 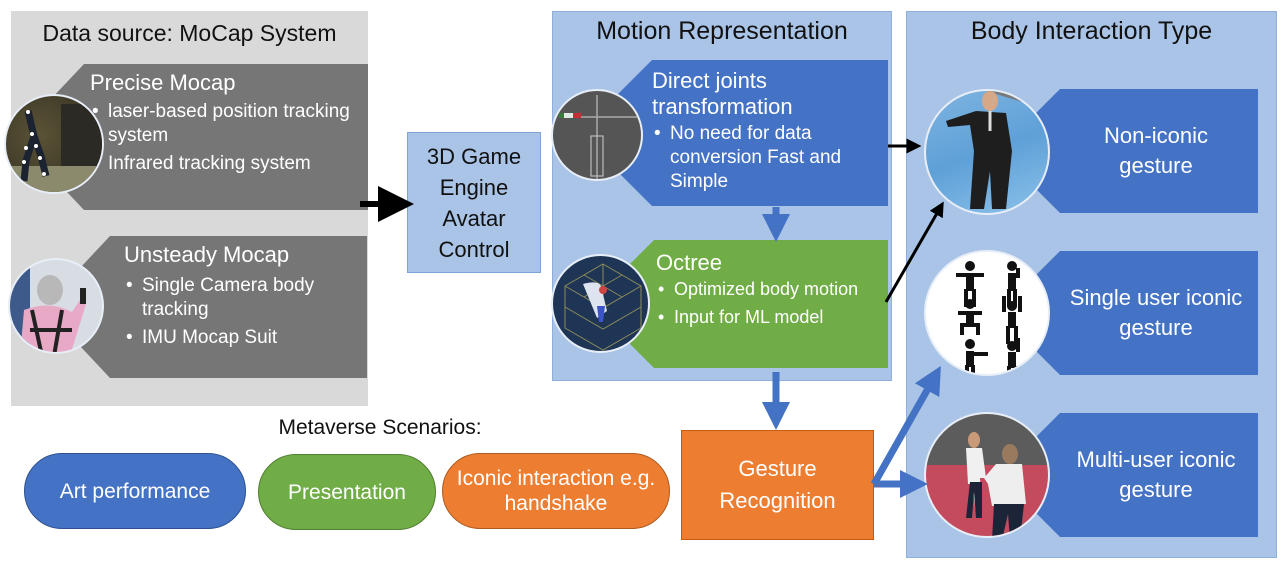 I want to click on pictogram-poses-image, so click(x=987, y=313).